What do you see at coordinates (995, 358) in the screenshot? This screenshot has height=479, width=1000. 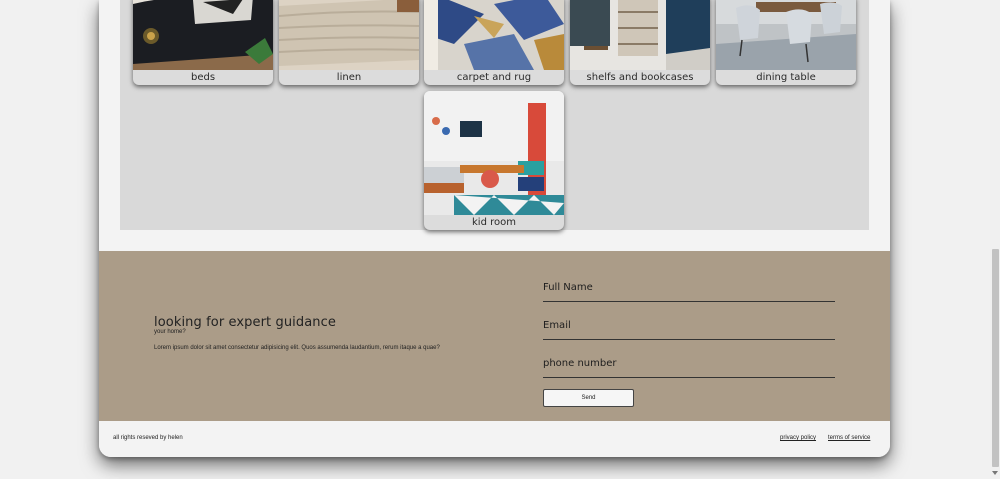 I see `scrollbar-thumb` at bounding box center [995, 358].